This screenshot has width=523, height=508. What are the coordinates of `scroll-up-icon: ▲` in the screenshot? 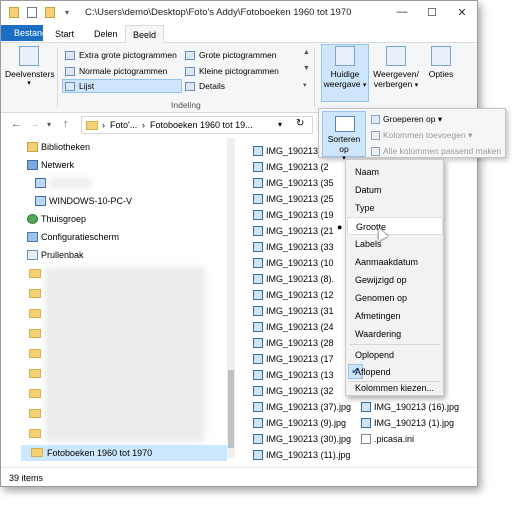 It's located at (306, 52).